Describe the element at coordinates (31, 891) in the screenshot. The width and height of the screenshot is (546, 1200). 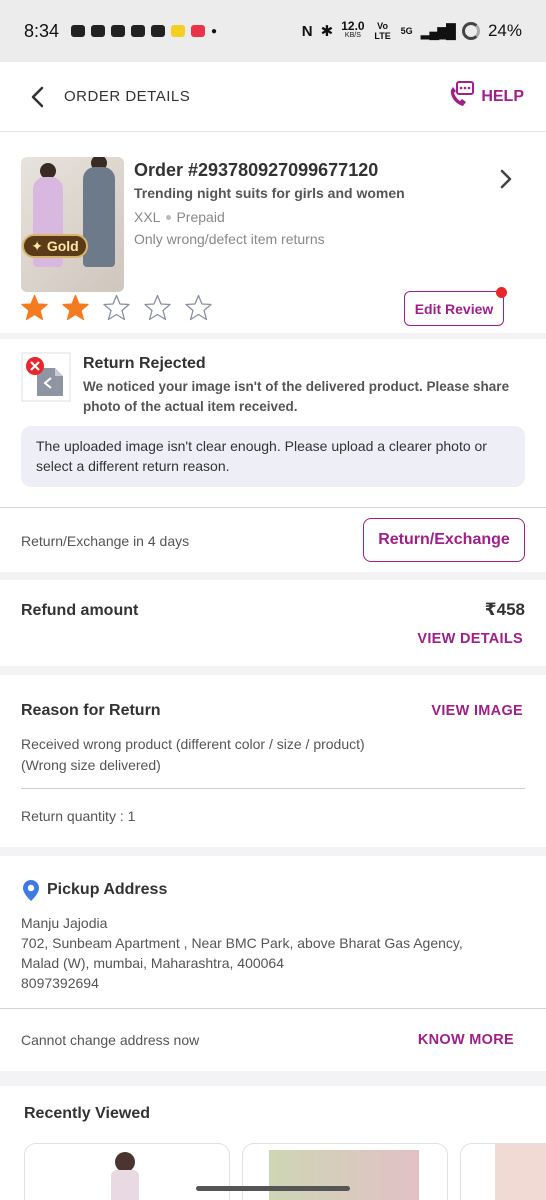
I see `location-pin-icon` at that location.